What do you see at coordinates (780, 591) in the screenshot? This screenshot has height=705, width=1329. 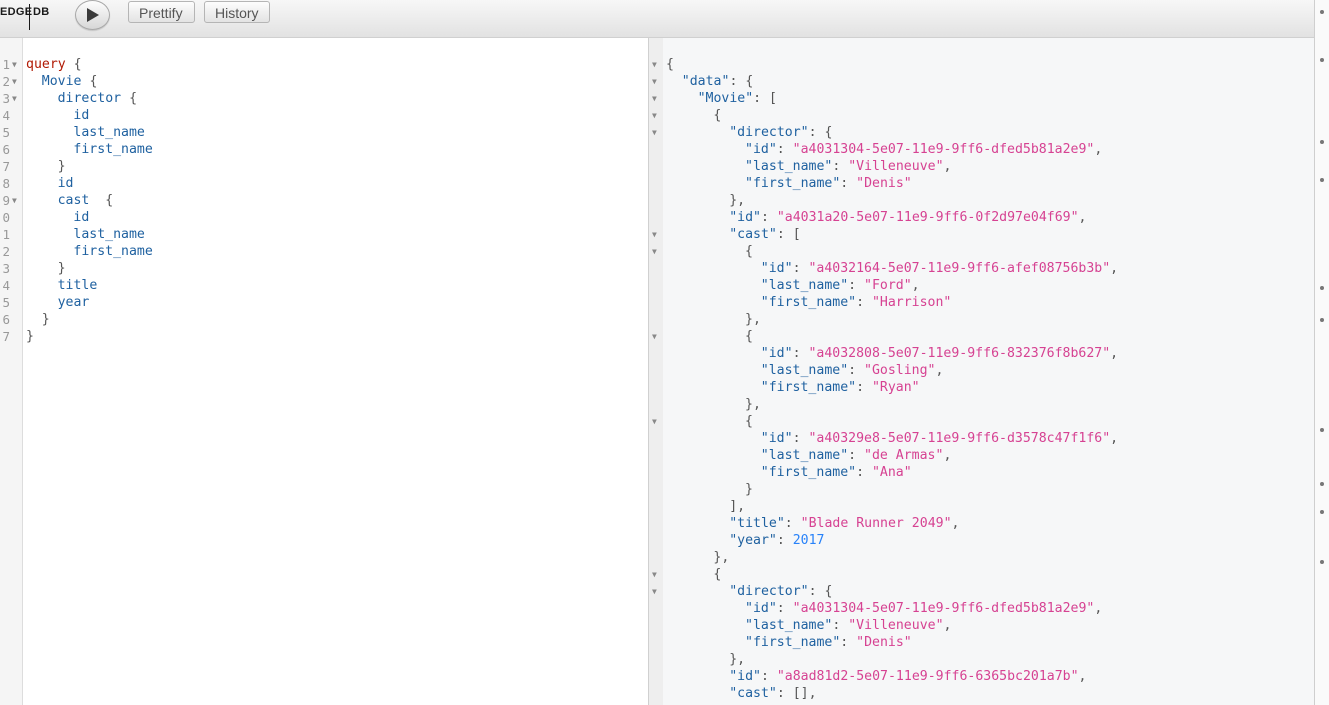 I see `result-line: "director": {` at bounding box center [780, 591].